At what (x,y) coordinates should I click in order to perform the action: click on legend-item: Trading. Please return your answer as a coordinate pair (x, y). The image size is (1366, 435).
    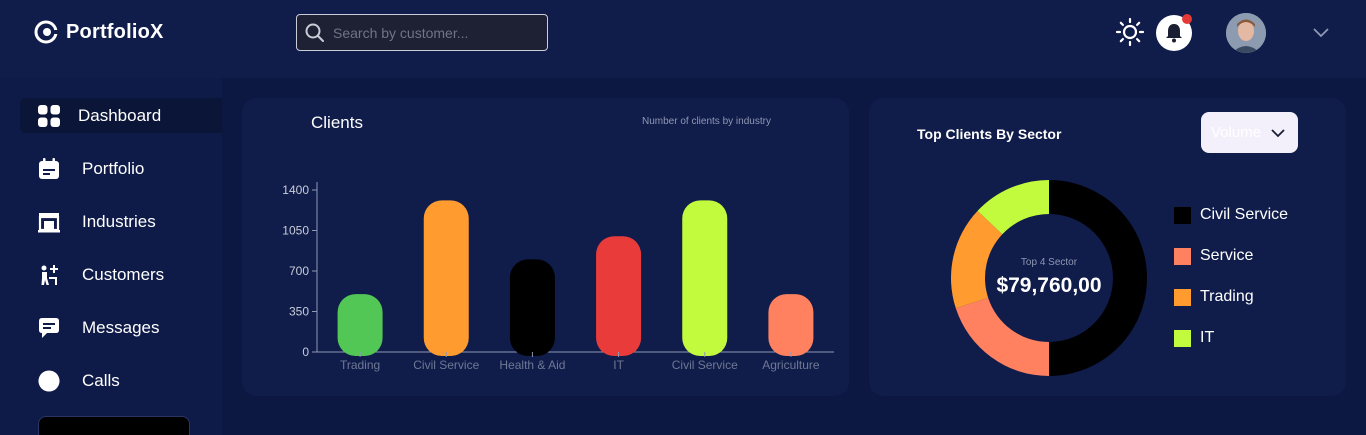
    Looking at the image, I should click on (1214, 297).